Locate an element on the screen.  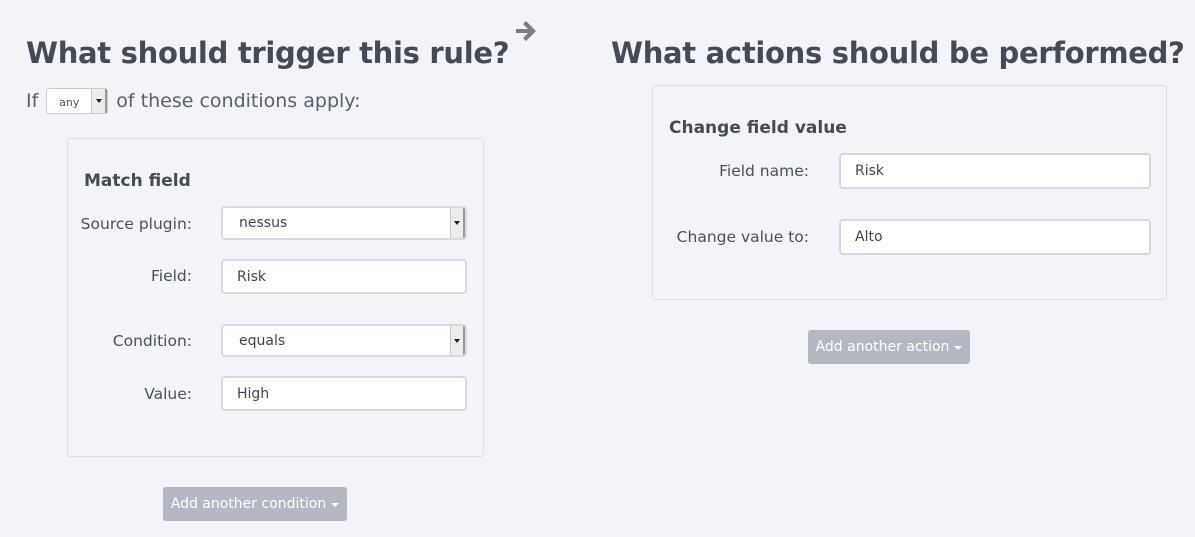
match-mode-row: If any of these conditions apply: is located at coordinates (193, 101).